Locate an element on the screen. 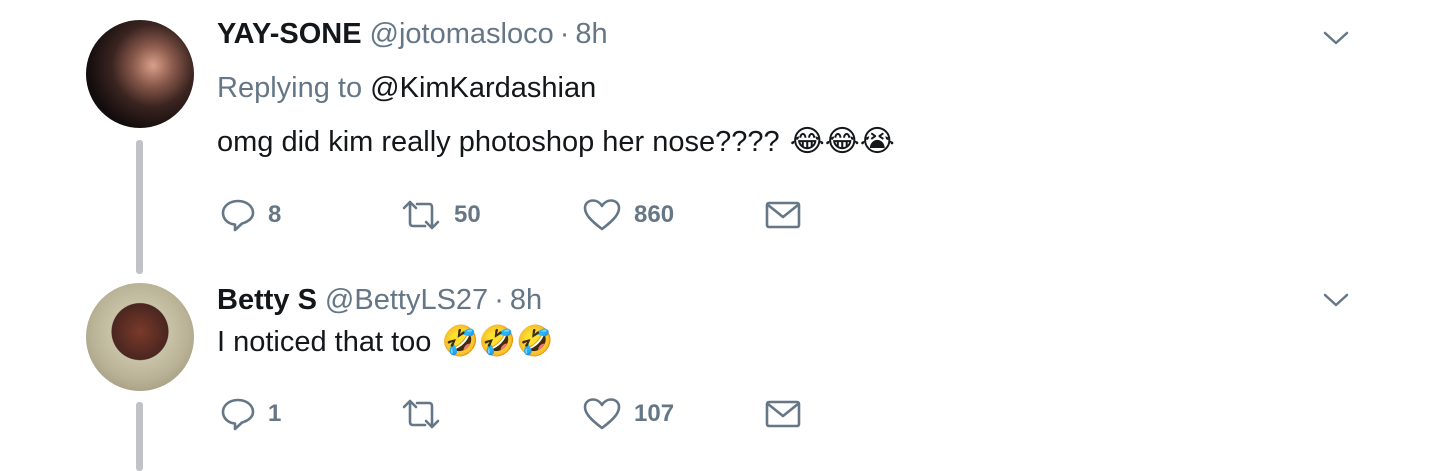 The image size is (1440, 471). like-count: 860 is located at coordinates (654, 214).